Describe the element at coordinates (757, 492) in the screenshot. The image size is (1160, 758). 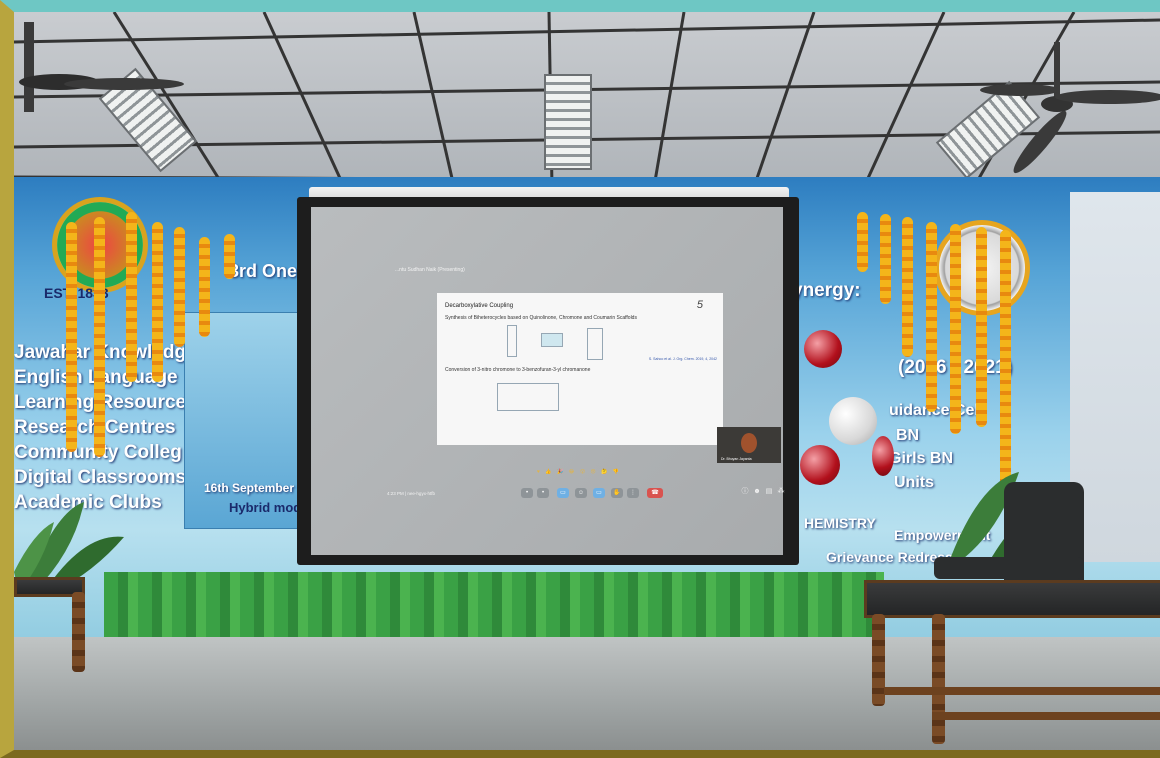
I see `people-icon: ☻` at that location.